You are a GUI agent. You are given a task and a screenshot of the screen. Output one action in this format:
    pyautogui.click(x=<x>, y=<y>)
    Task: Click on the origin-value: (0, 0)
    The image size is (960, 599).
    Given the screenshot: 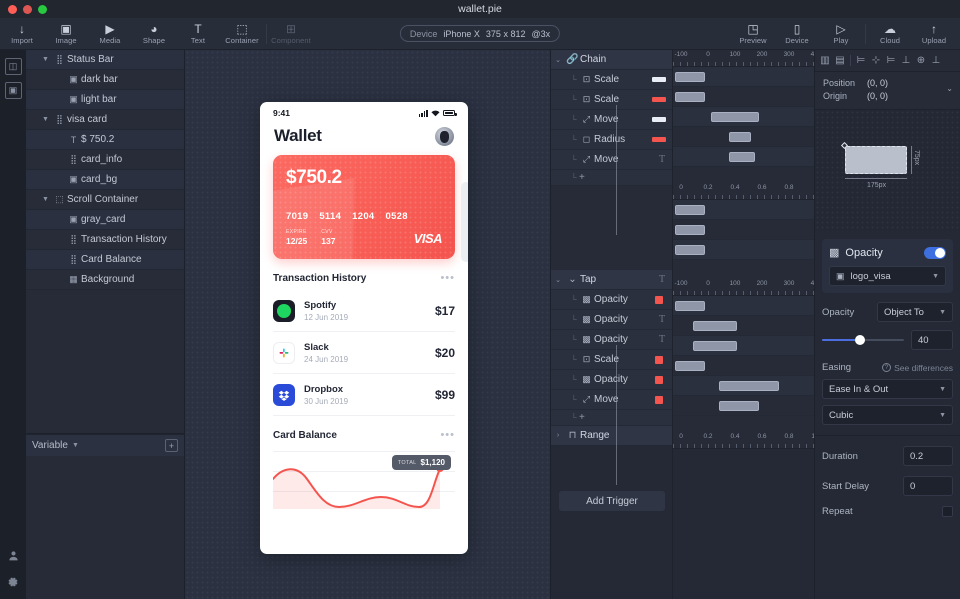 What is the action you would take?
    pyautogui.click(x=877, y=96)
    